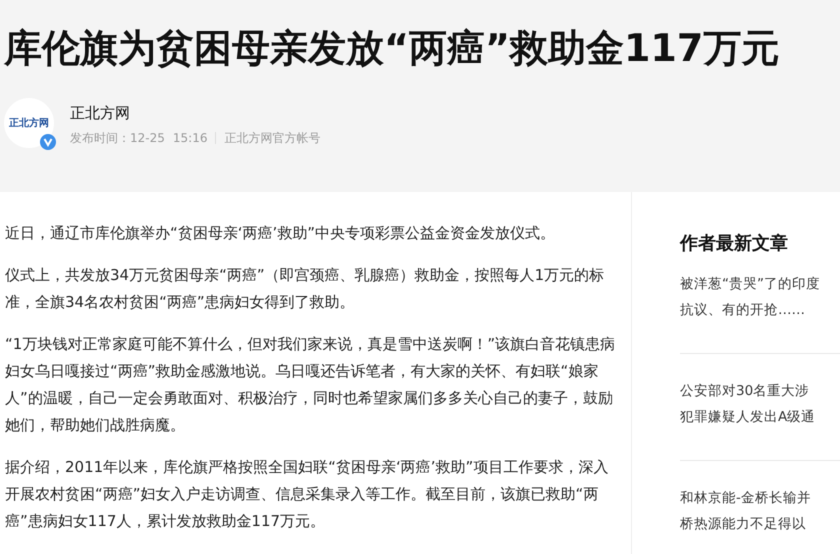 The height and width of the screenshot is (554, 840). What do you see at coordinates (743, 524) in the screenshot?
I see `article-link-line: 桥热源能力不足得以` at bounding box center [743, 524].